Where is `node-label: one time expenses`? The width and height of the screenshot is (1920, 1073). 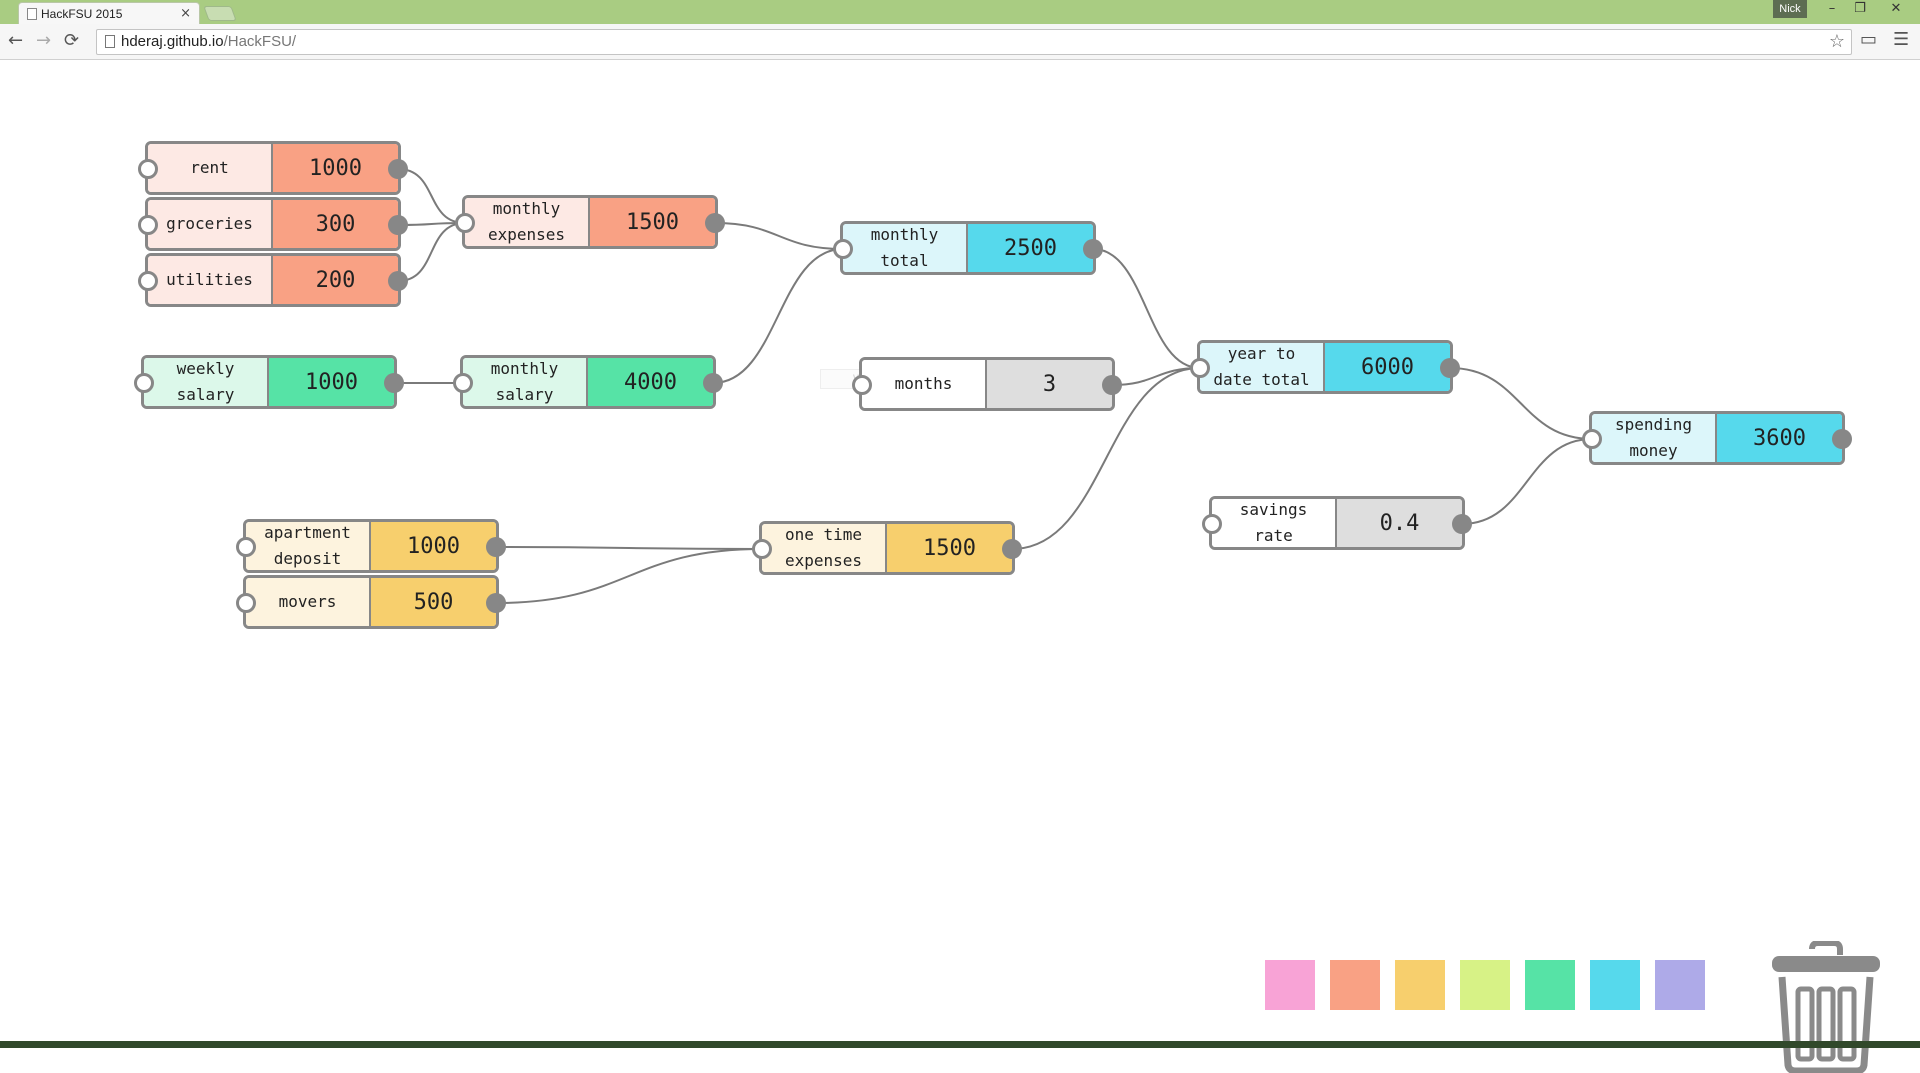 node-label: one time expenses is located at coordinates (824, 548).